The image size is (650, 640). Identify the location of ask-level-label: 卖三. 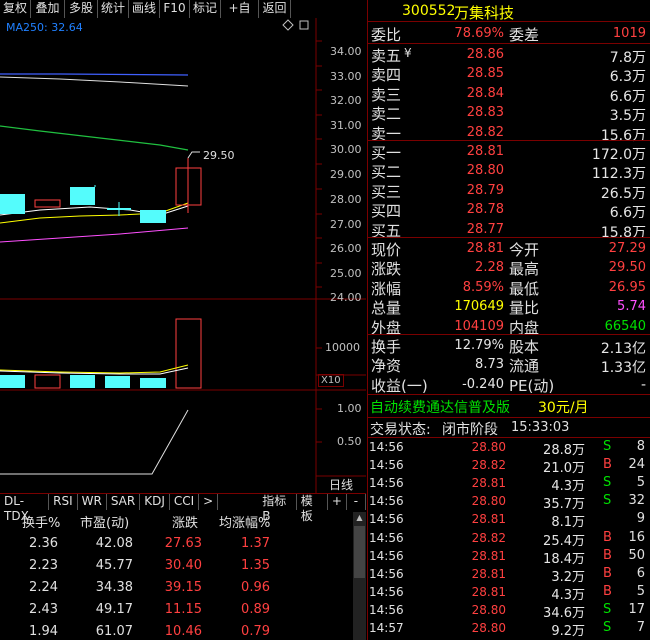
(386, 94).